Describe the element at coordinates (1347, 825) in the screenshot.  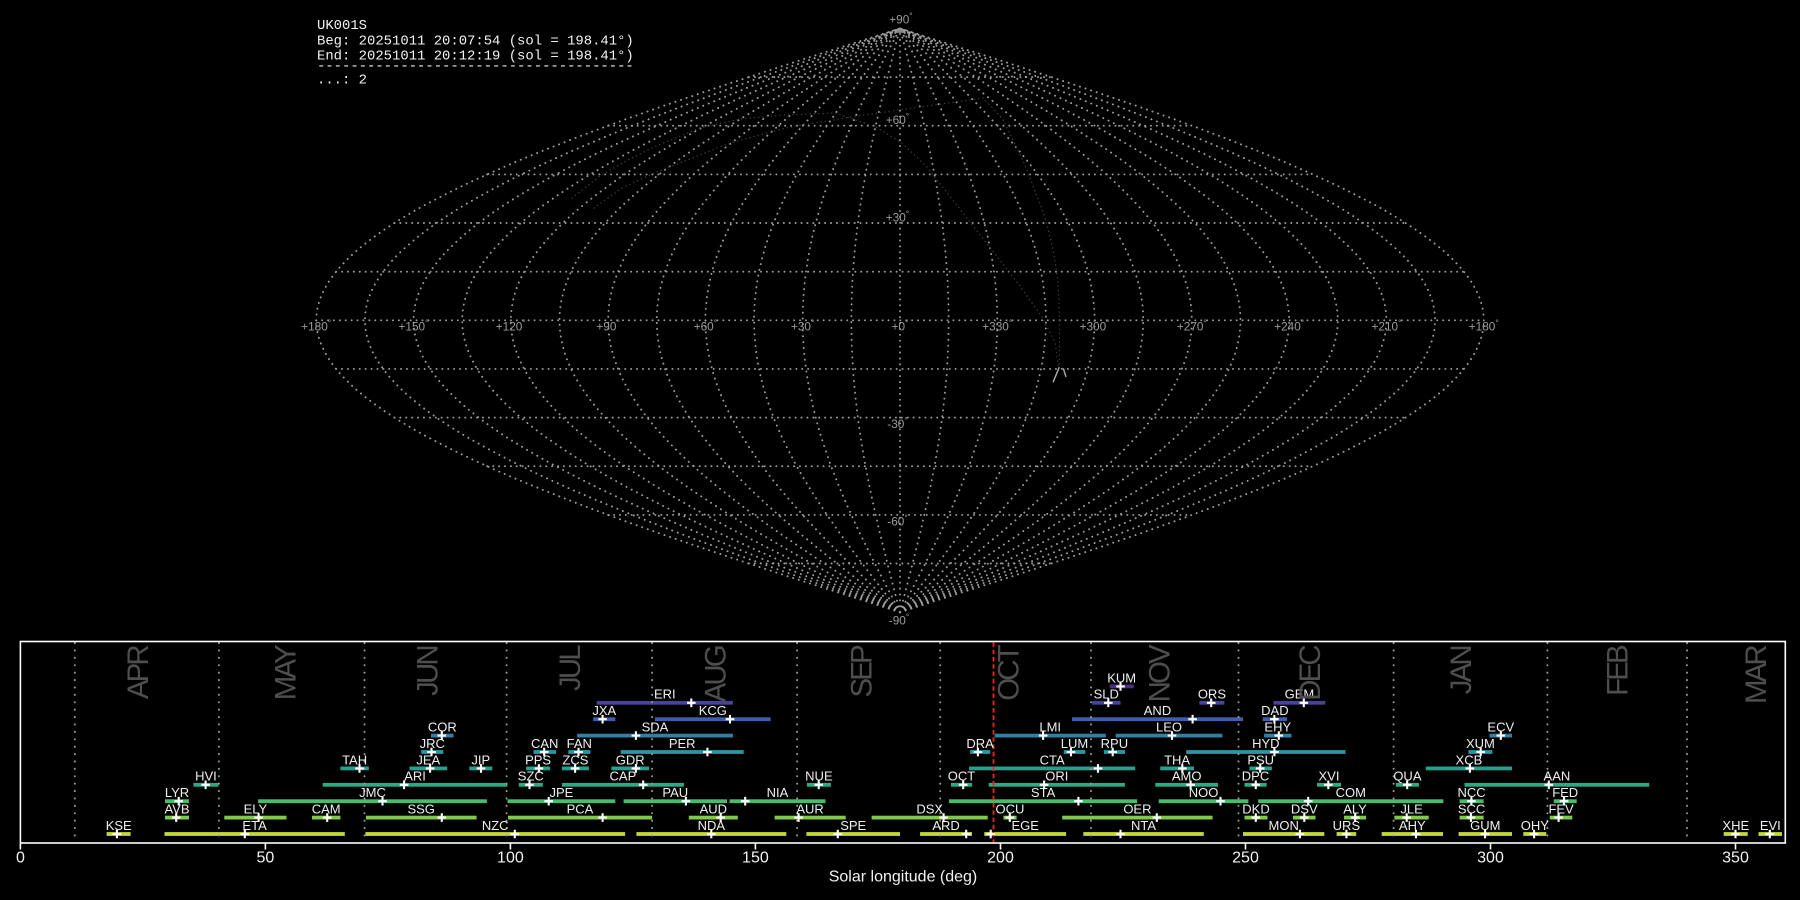
I see `svg-text: URS` at that location.